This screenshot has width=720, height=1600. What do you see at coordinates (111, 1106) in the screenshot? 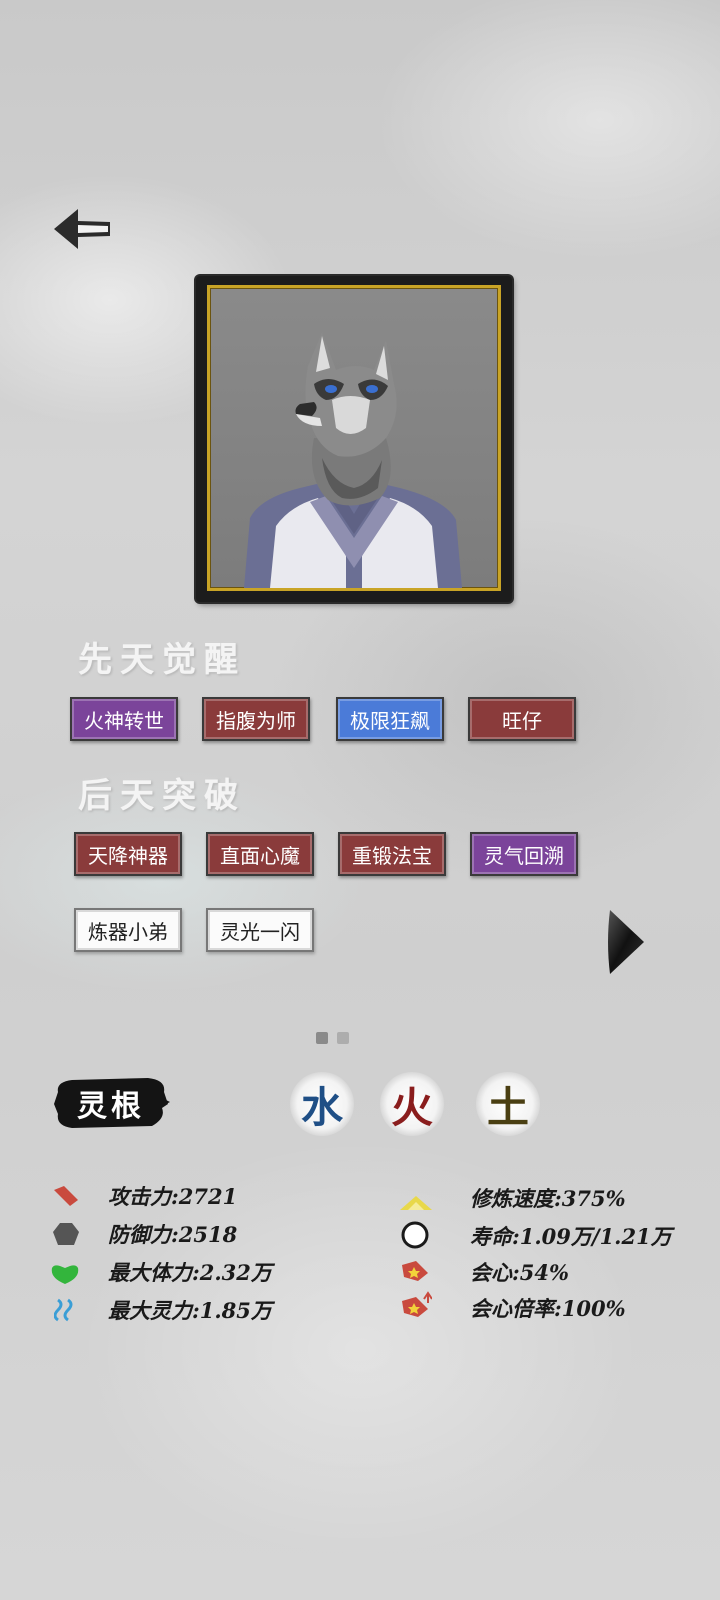
I see `spirit-root-label: 灵根` at bounding box center [111, 1106].